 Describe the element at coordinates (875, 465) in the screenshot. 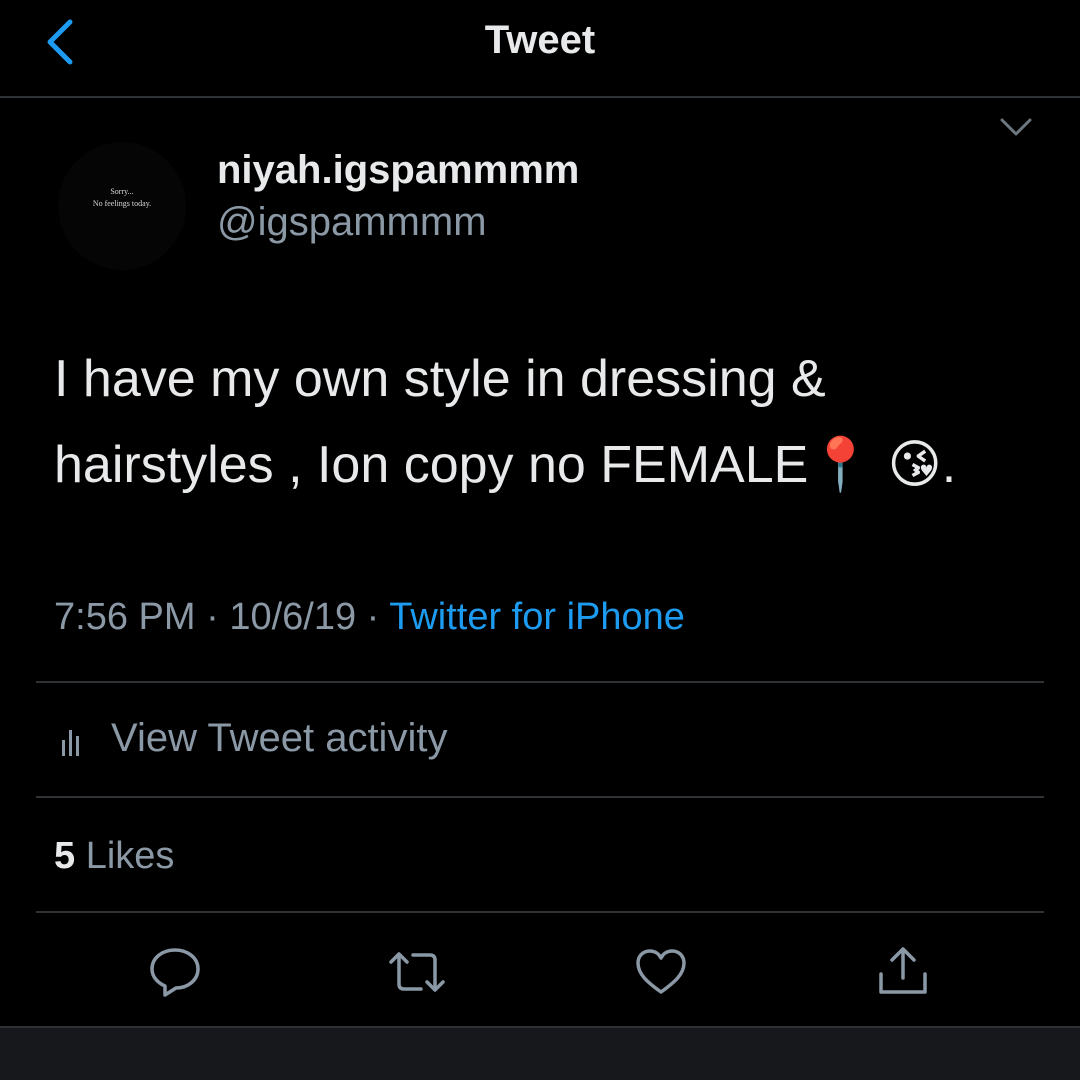

I see `tweet-emojis: 📍 😘` at that location.